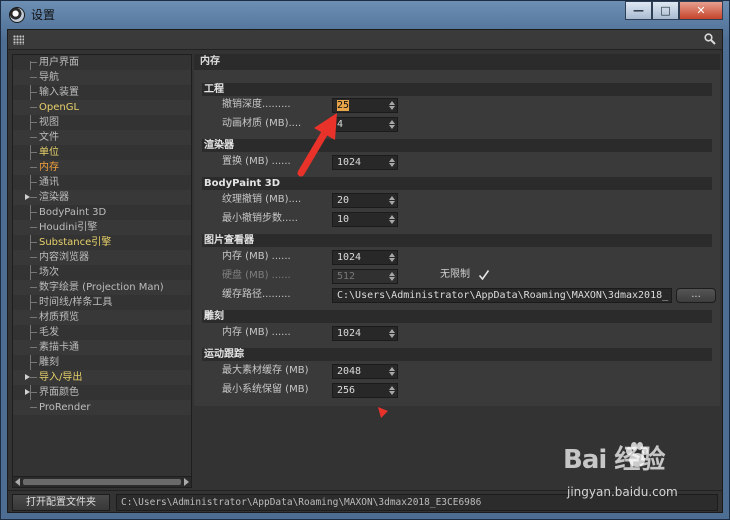 The width and height of the screenshot is (730, 520). What do you see at coordinates (365, 14) in the screenshot?
I see `title-bar: 设置 — □ ✕` at bounding box center [365, 14].